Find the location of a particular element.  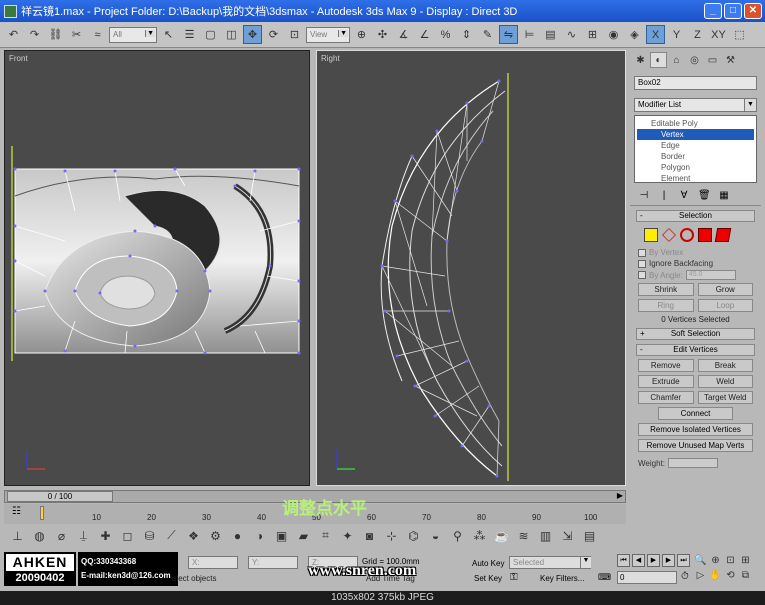

select-move-icon: ✥ is located at coordinates (252, 34).